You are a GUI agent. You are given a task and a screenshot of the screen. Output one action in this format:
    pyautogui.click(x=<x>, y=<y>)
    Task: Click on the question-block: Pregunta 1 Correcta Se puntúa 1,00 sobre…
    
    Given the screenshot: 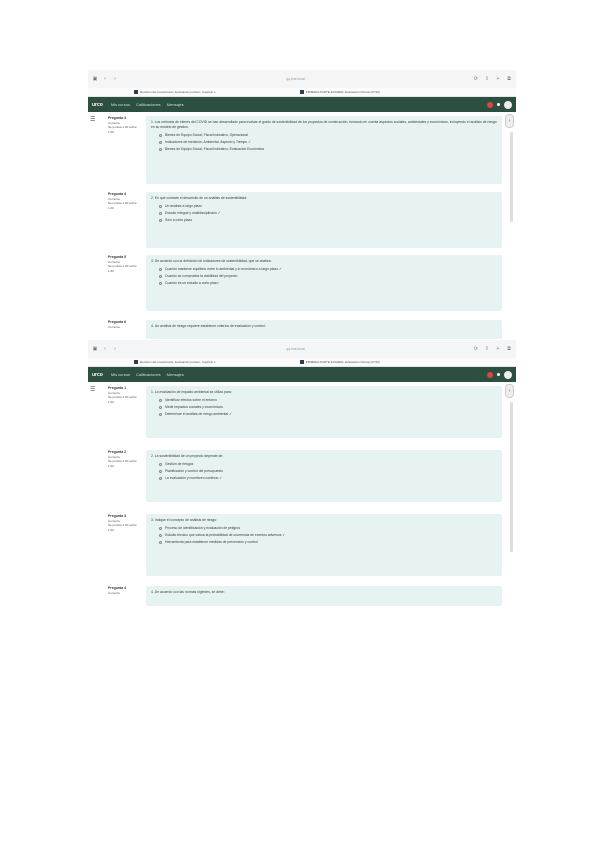 What is the action you would take?
    pyautogui.click(x=305, y=412)
    